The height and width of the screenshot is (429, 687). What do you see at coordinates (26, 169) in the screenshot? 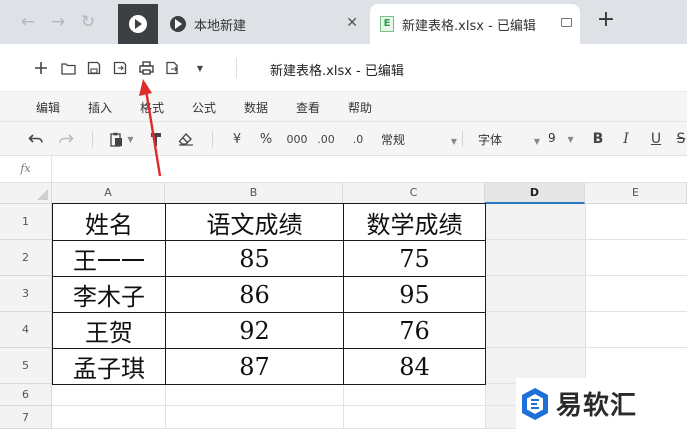
I see `function-icon: fx` at bounding box center [26, 169].